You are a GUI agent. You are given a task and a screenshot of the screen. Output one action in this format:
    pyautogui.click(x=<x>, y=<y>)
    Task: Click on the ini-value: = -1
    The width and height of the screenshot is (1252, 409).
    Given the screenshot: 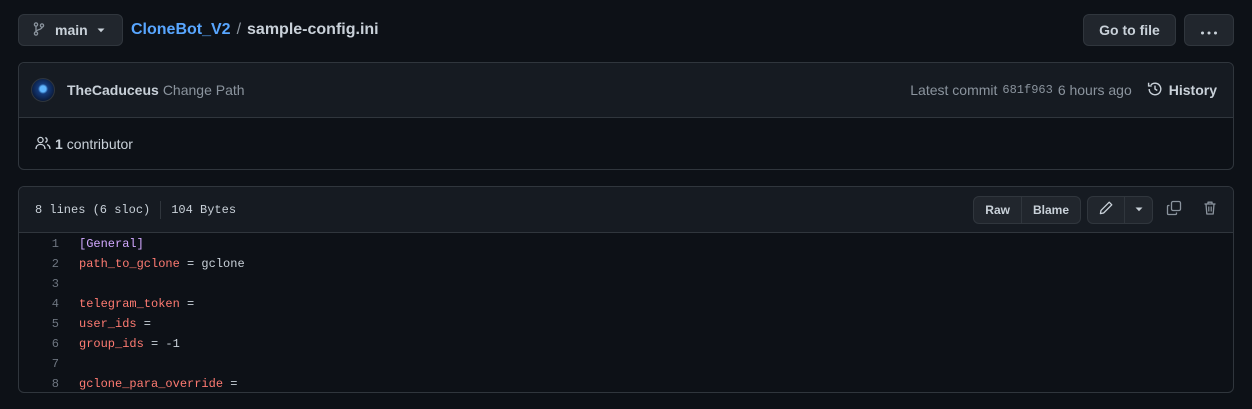 What is the action you would take?
    pyautogui.click(x=161, y=344)
    